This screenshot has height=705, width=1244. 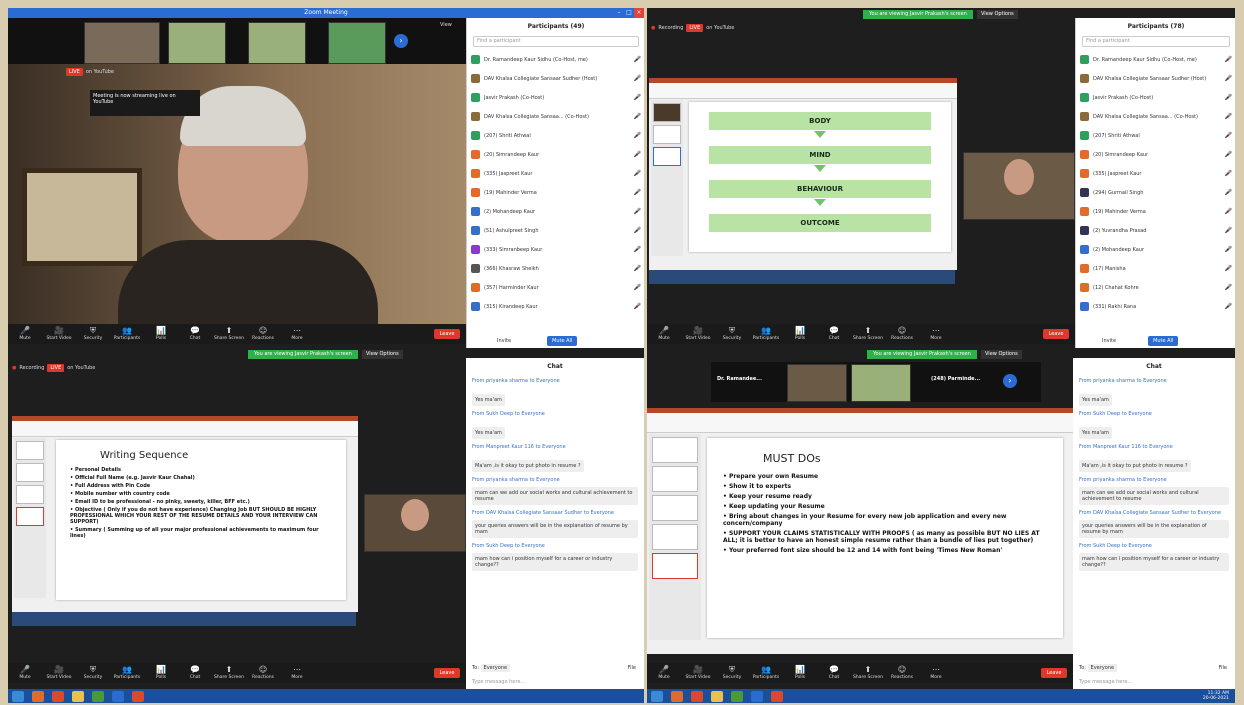 What do you see at coordinates (555, 211) in the screenshot?
I see `participant-row: (2) Mohandeep Kaur 🎤̸` at bounding box center [555, 211].